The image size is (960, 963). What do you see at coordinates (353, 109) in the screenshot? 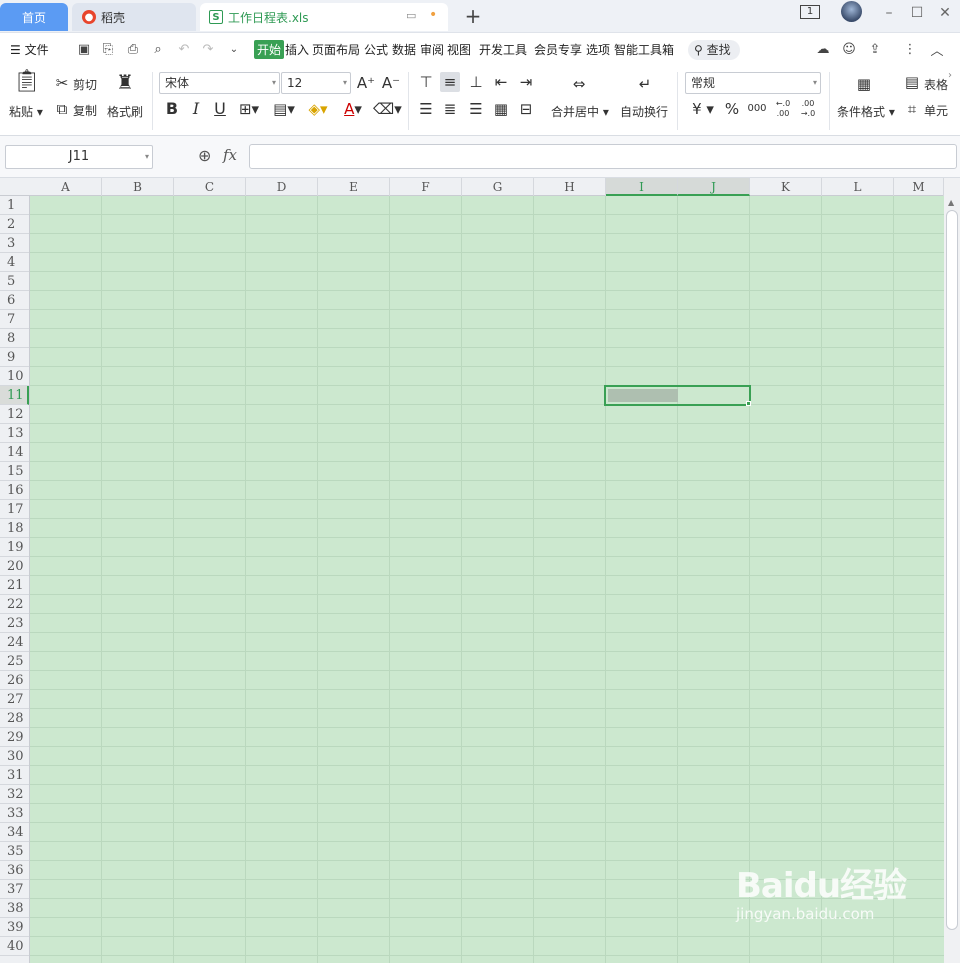
I see `font-color-button: A▾` at bounding box center [353, 109].